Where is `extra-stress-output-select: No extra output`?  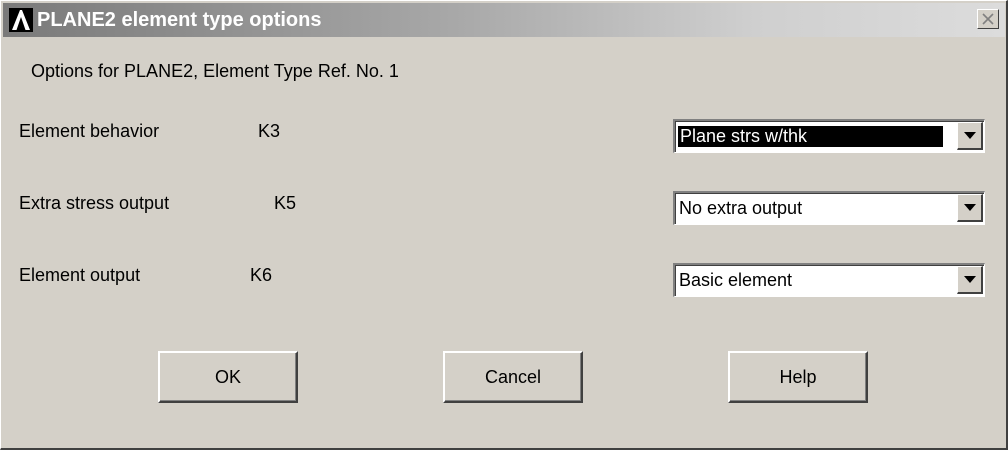 extra-stress-output-select: No extra output is located at coordinates (829, 208).